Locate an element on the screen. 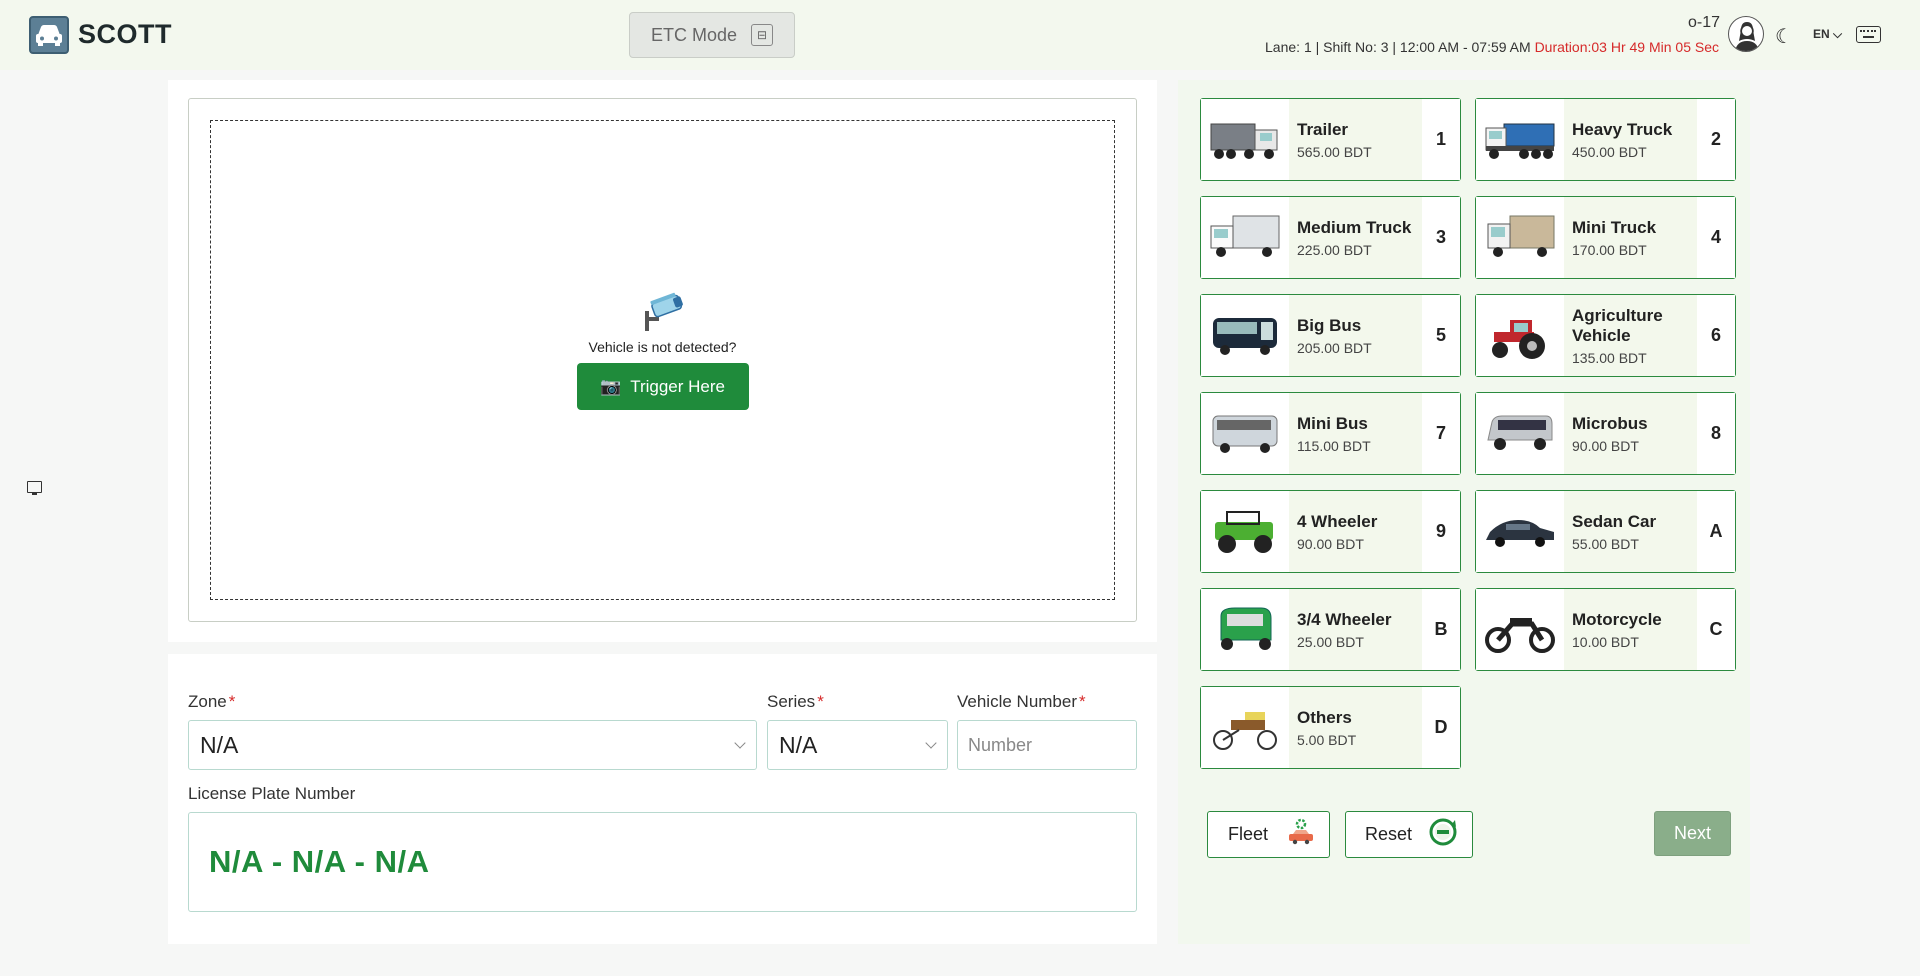  tractor-icon is located at coordinates (1520, 335).